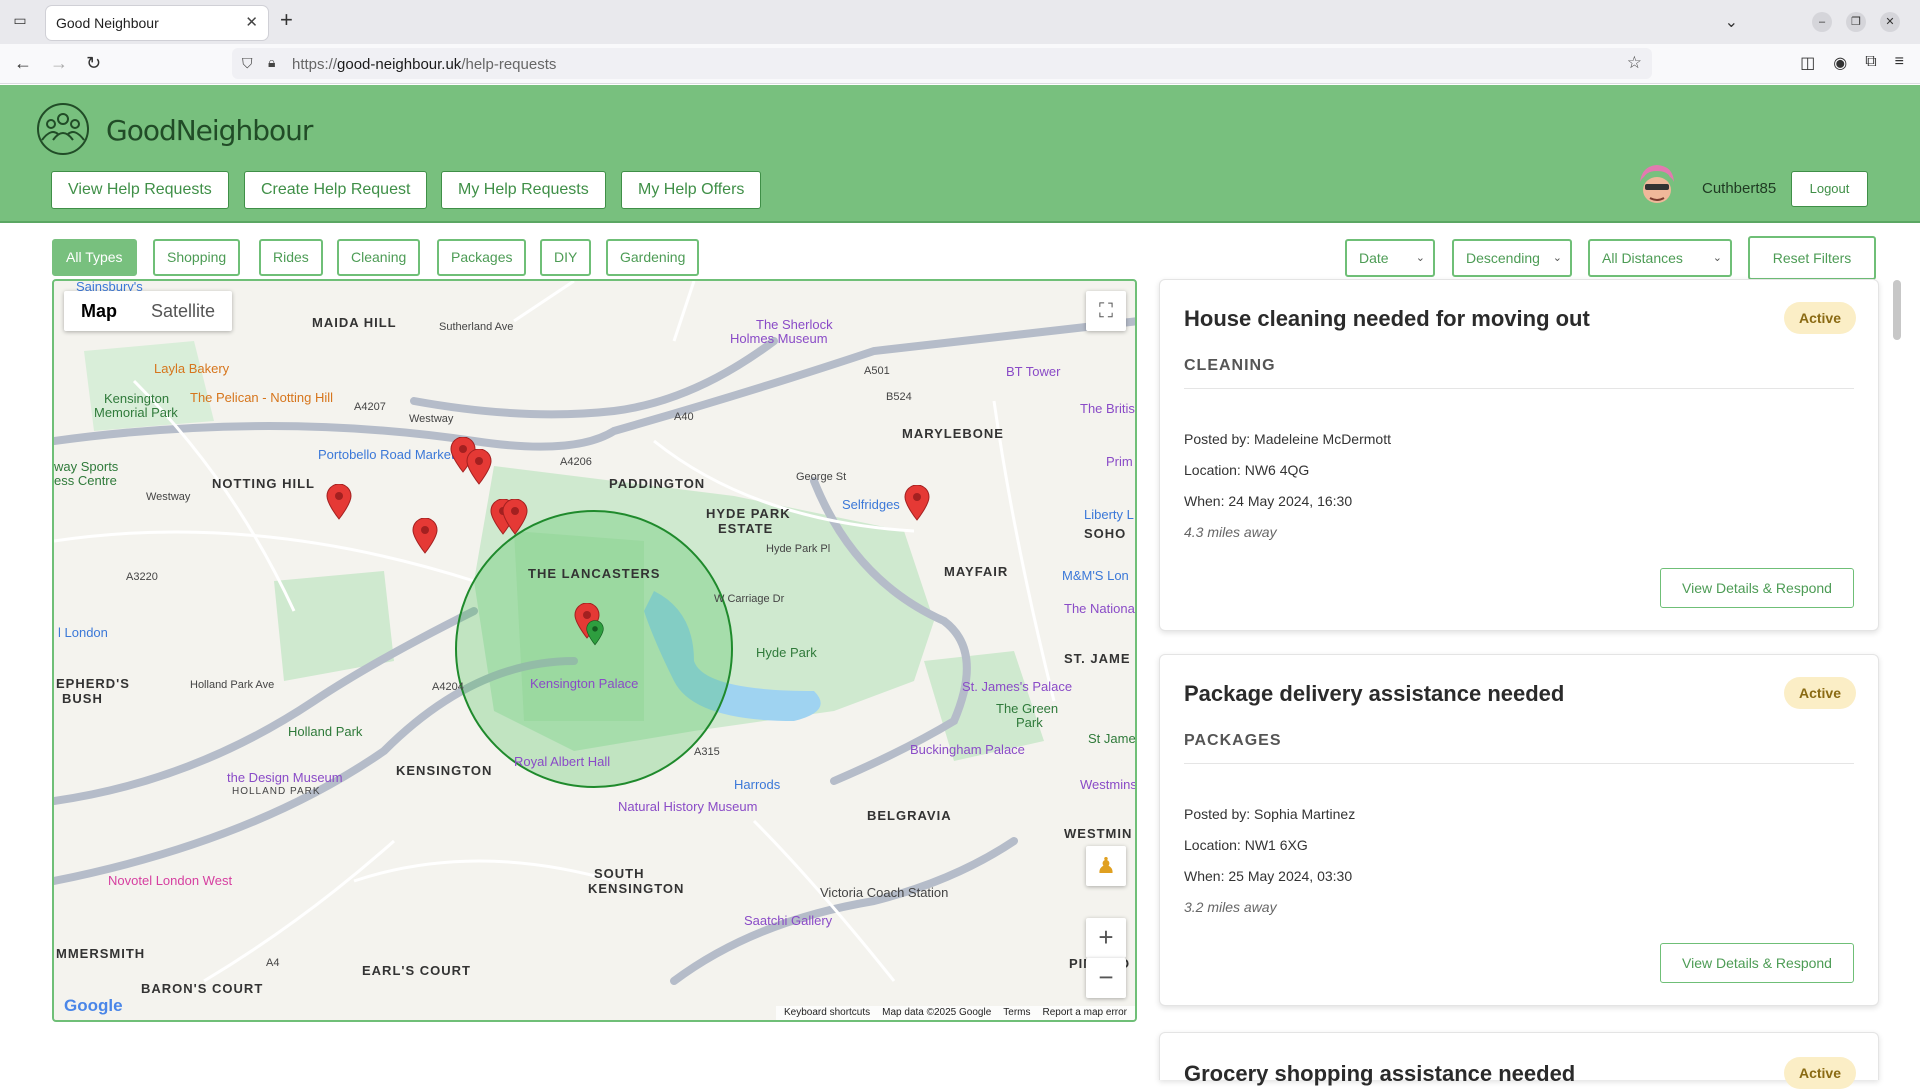  What do you see at coordinates (286, 20) in the screenshot?
I see `new-tab-icon: +` at bounding box center [286, 20].